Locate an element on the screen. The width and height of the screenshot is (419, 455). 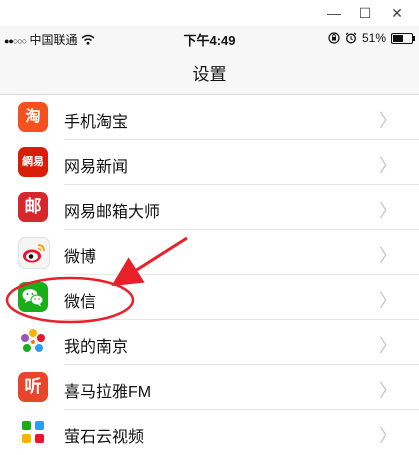
ximalaya-icon: 听 is located at coordinates (33, 387).